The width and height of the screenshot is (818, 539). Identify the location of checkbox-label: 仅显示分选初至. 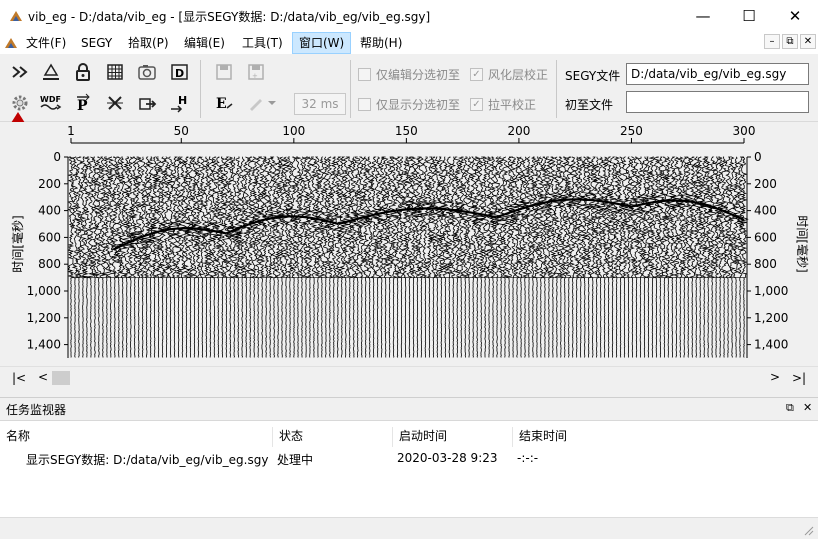
(418, 105).